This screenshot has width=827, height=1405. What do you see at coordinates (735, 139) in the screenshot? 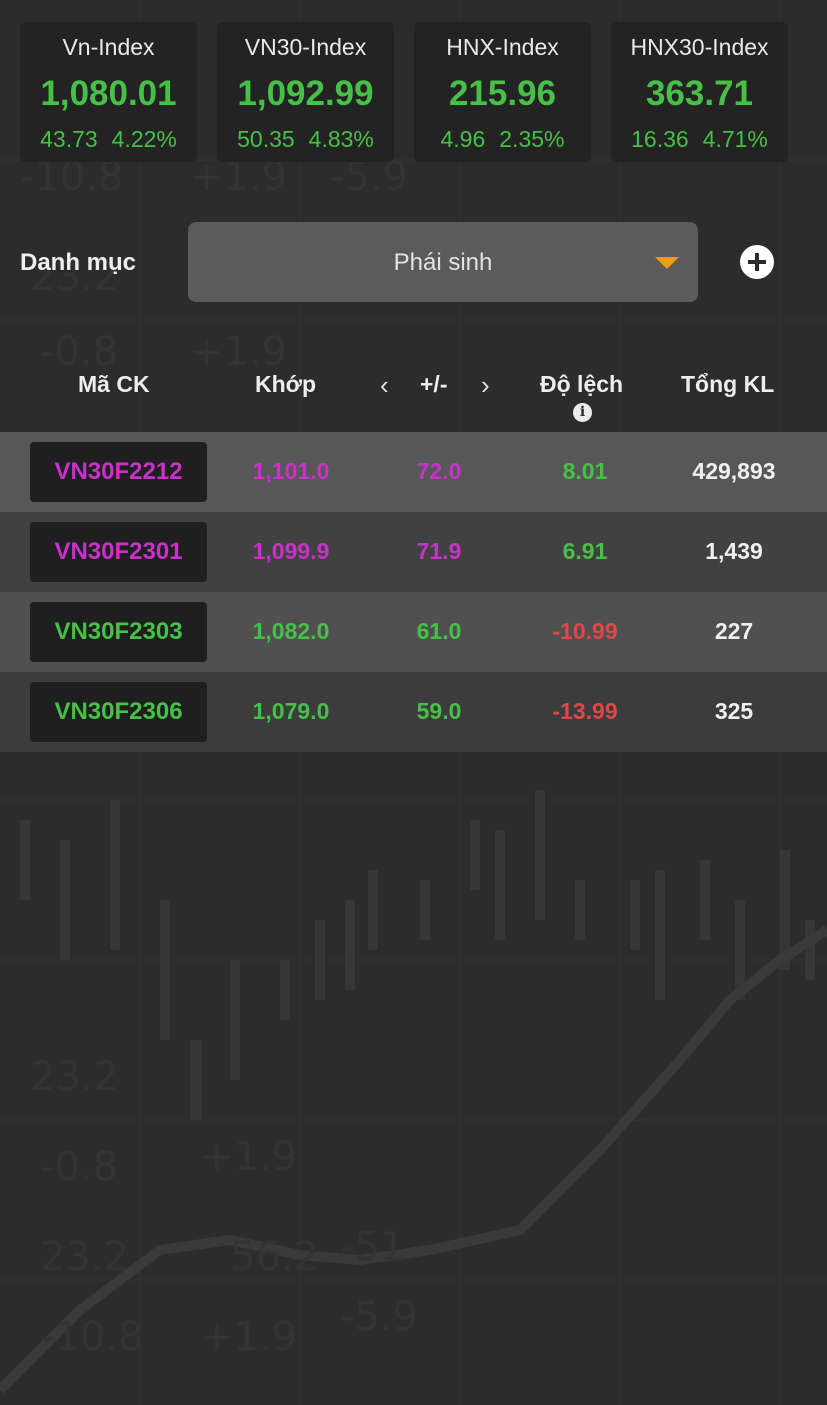
I see `index-change-percent: 4.71%` at bounding box center [735, 139].